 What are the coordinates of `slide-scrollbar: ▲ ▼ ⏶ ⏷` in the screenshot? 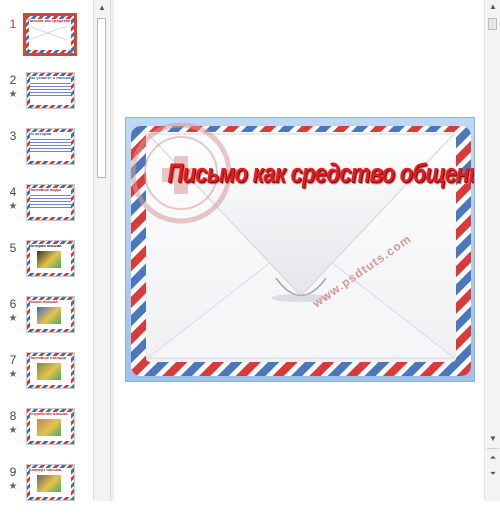 It's located at (492, 250).